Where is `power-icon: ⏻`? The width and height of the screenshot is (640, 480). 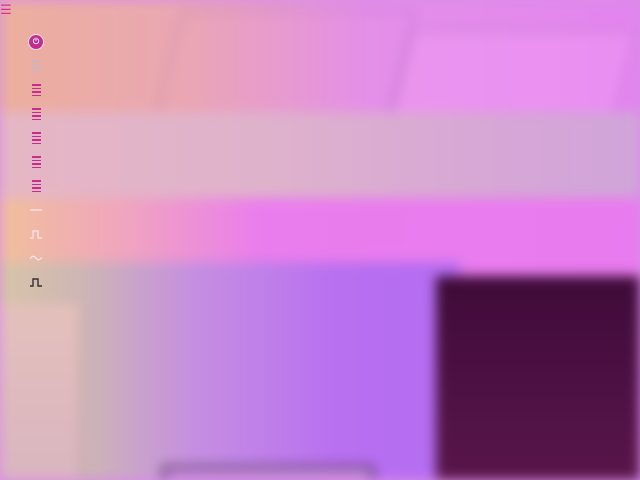
power-icon: ⏻ is located at coordinates (36, 42).